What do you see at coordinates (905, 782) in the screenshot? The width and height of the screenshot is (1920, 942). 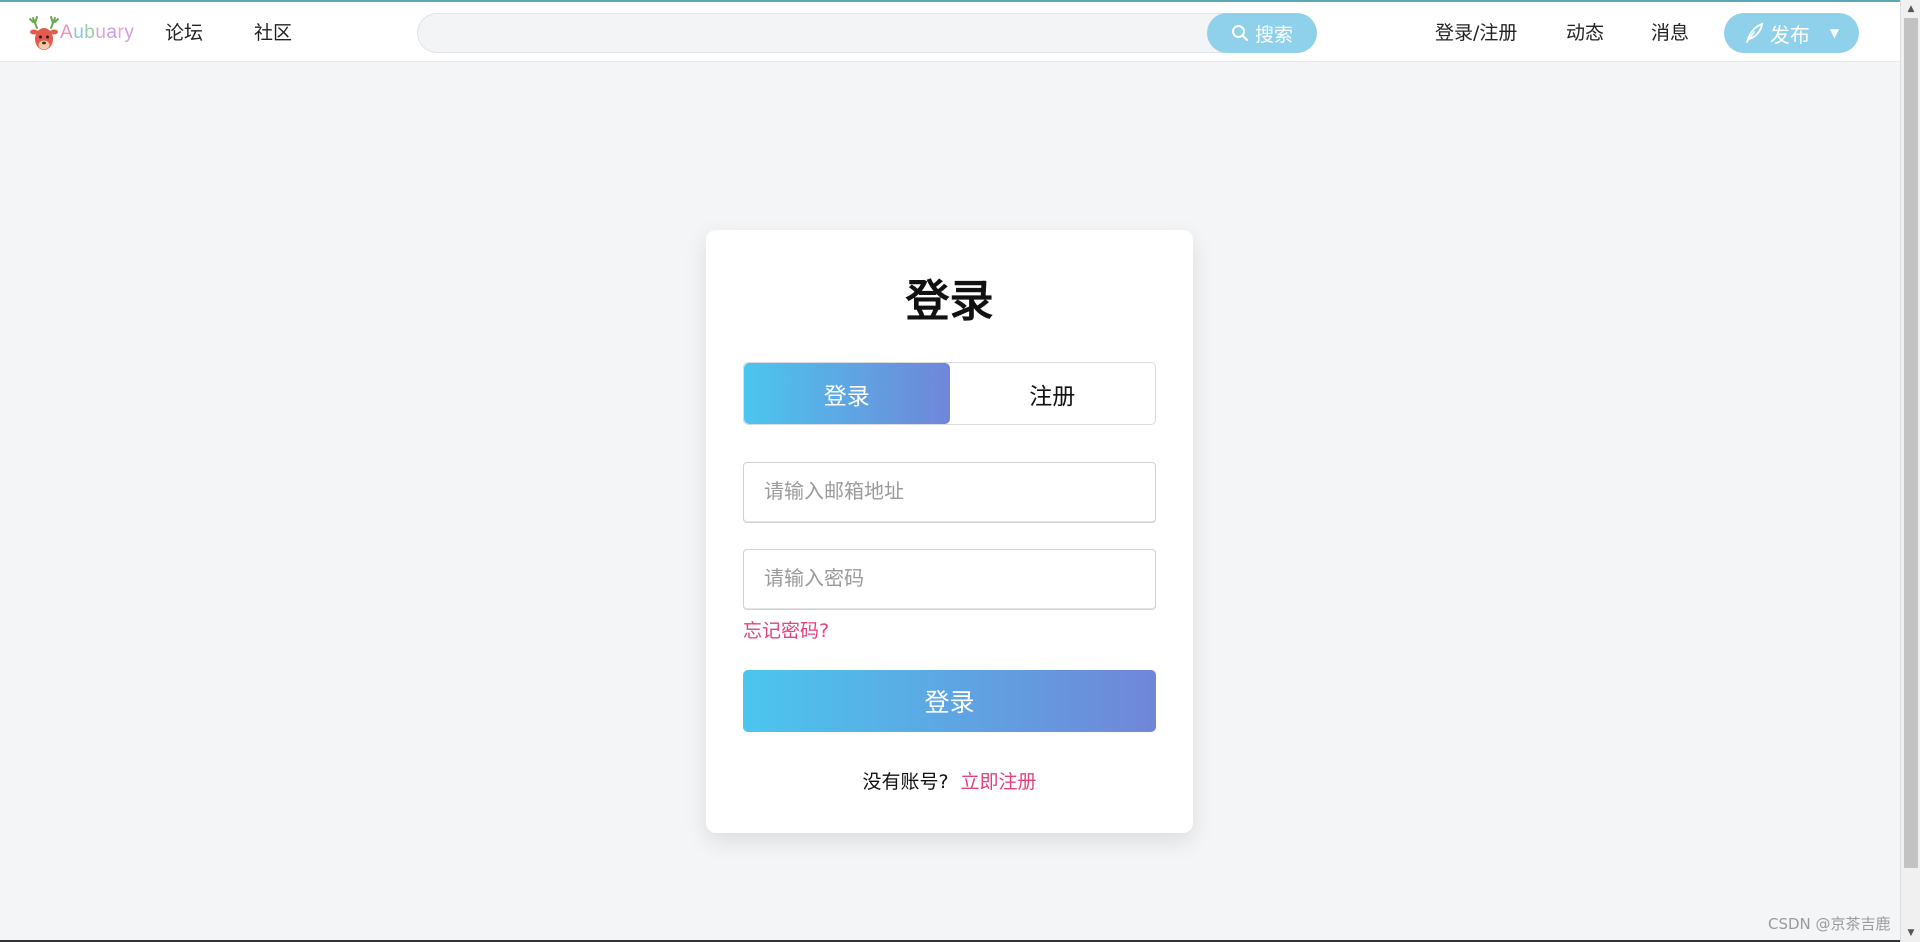 I see `no-account-text: 没有账号?` at bounding box center [905, 782].